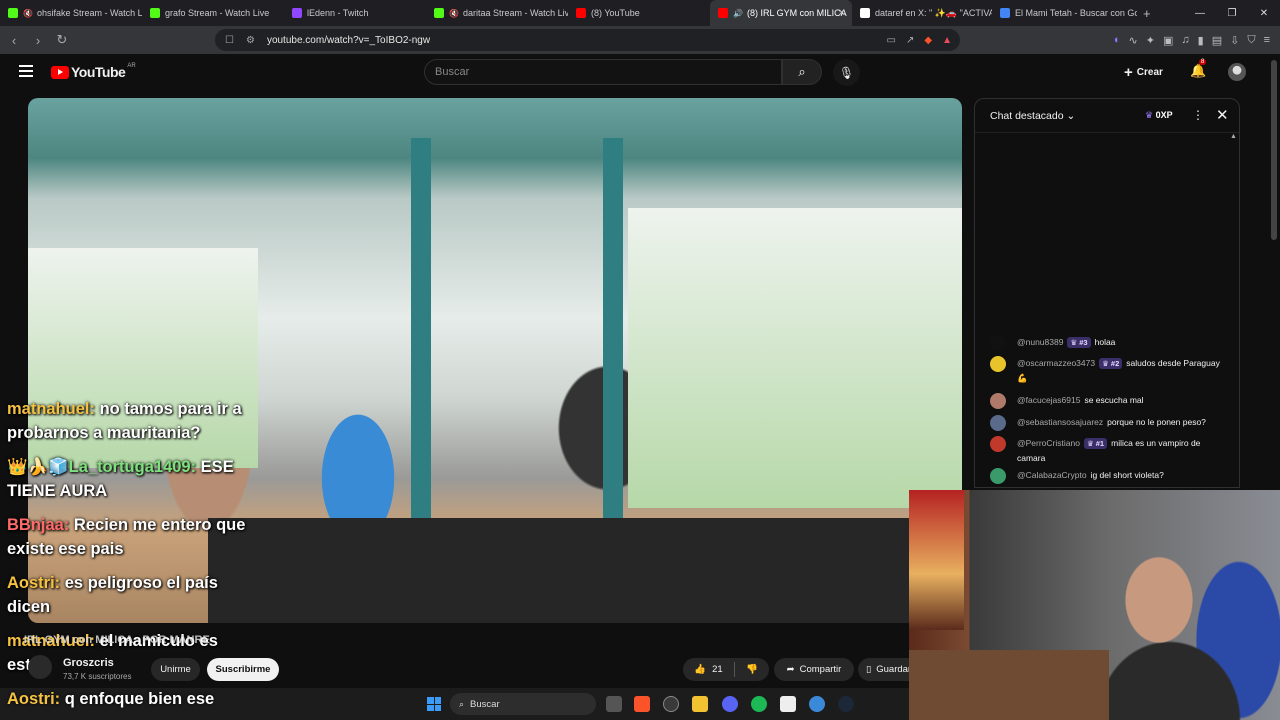  What do you see at coordinates (213, 13) in the screenshot?
I see `browser-tab: grafo Stream - Watch Live` at bounding box center [213, 13].